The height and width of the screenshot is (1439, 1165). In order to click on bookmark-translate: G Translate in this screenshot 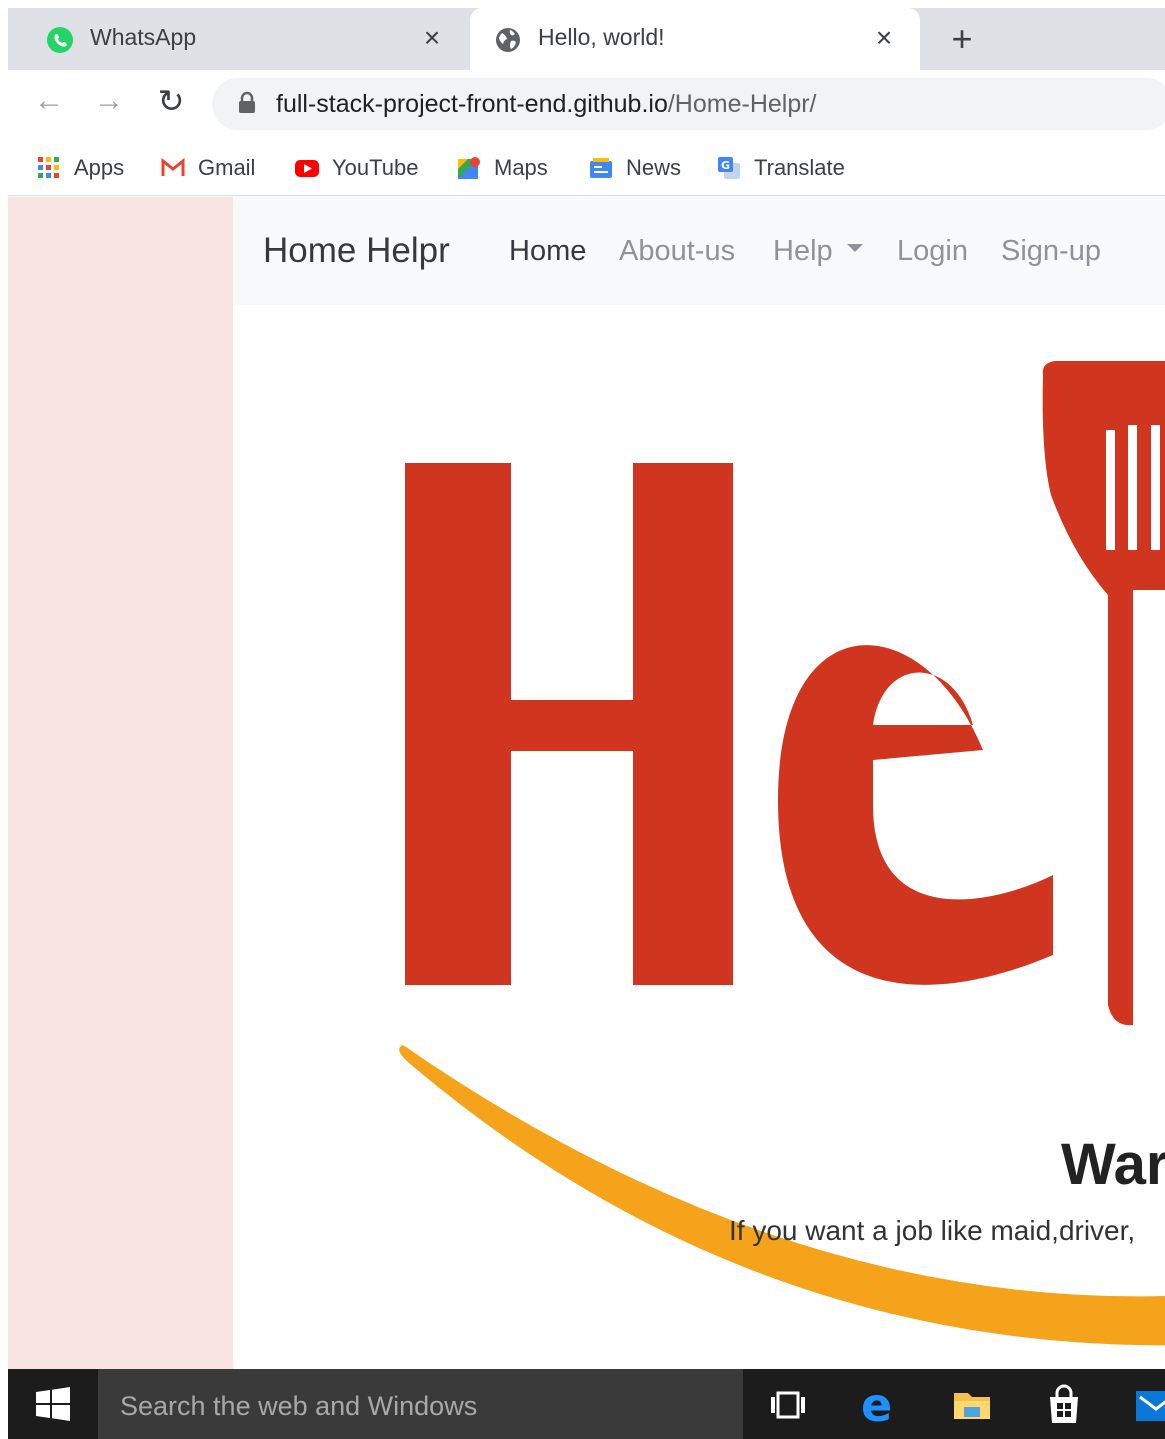, I will do `click(780, 168)`.